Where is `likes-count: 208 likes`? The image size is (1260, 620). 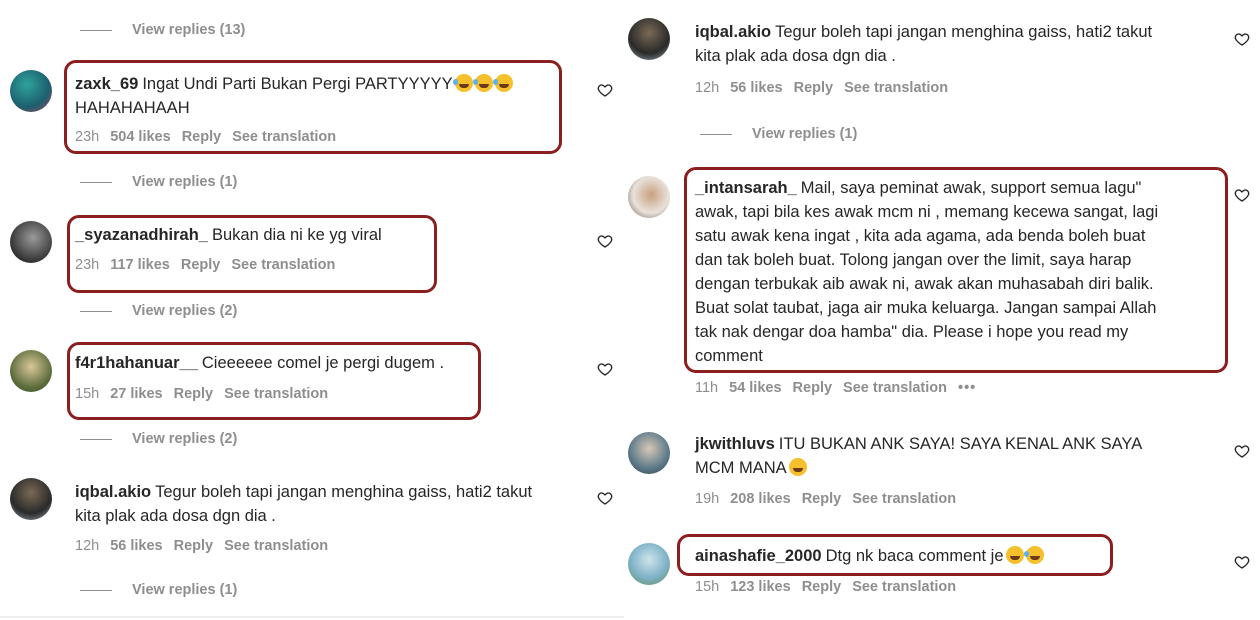
likes-count: 208 likes is located at coordinates (760, 499).